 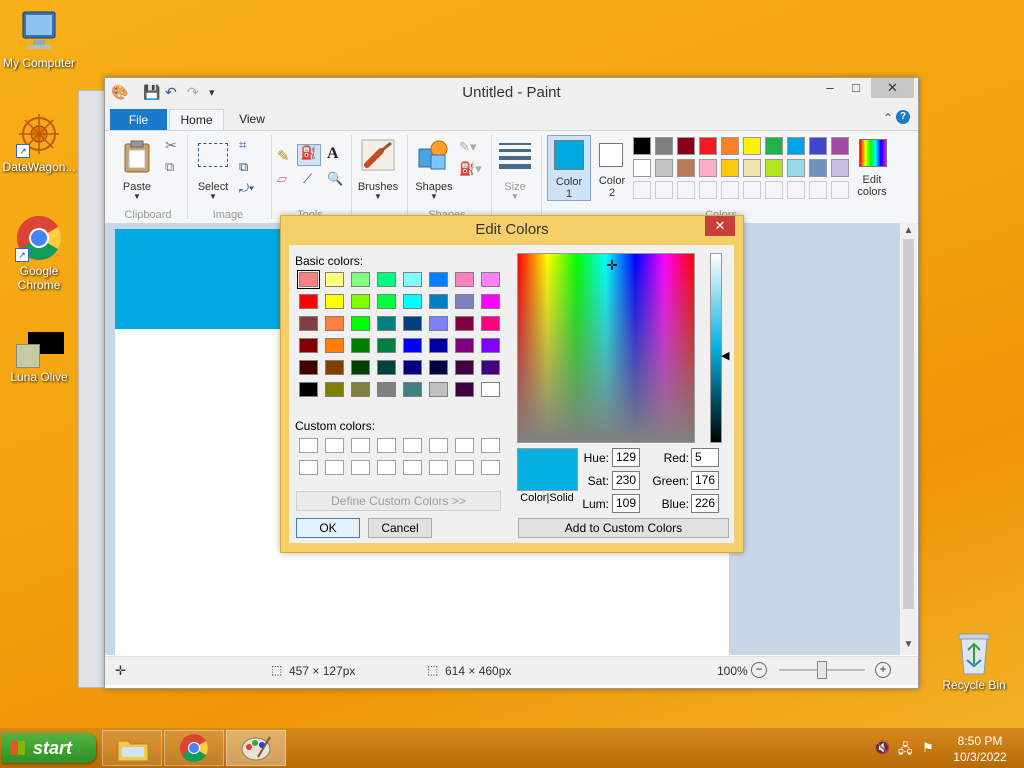 What do you see at coordinates (830, 88) in the screenshot?
I see `minimize-button: –` at bounding box center [830, 88].